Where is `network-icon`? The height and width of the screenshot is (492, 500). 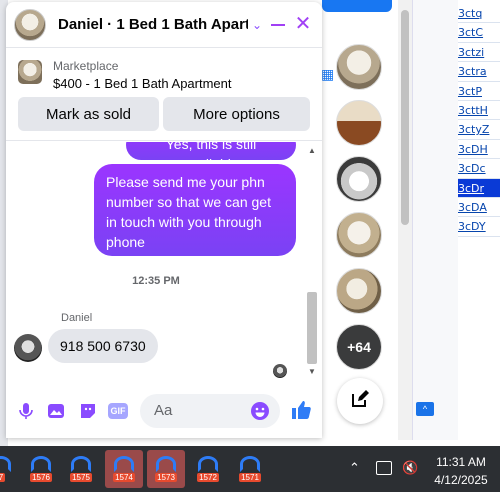
network-icon is located at coordinates (384, 468).